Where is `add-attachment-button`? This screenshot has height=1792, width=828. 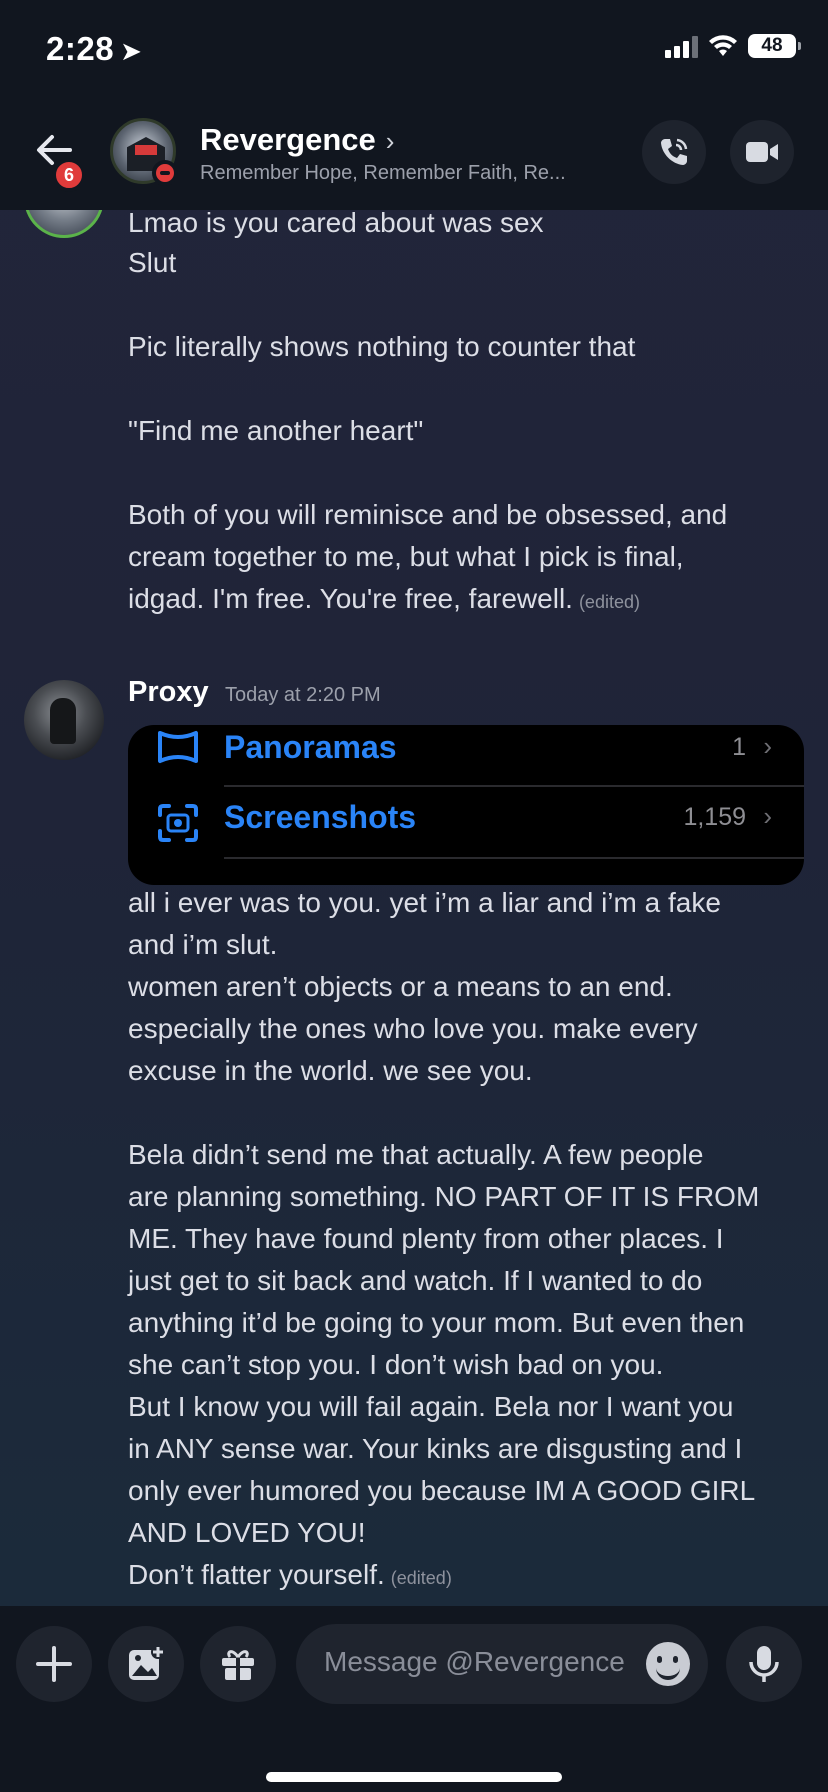
add-attachment-button is located at coordinates (54, 1664).